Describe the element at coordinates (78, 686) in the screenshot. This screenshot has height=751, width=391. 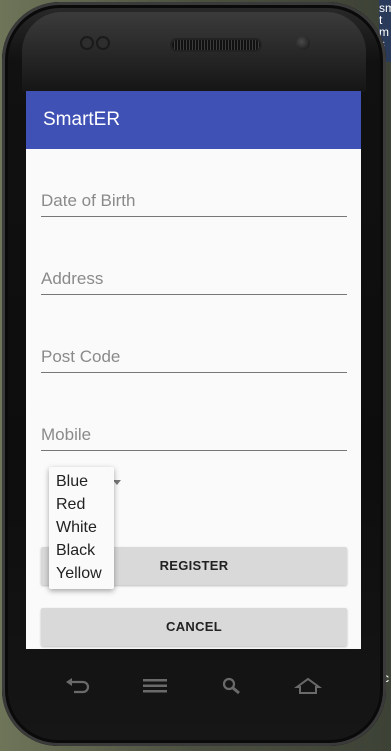
I see `back-icon` at that location.